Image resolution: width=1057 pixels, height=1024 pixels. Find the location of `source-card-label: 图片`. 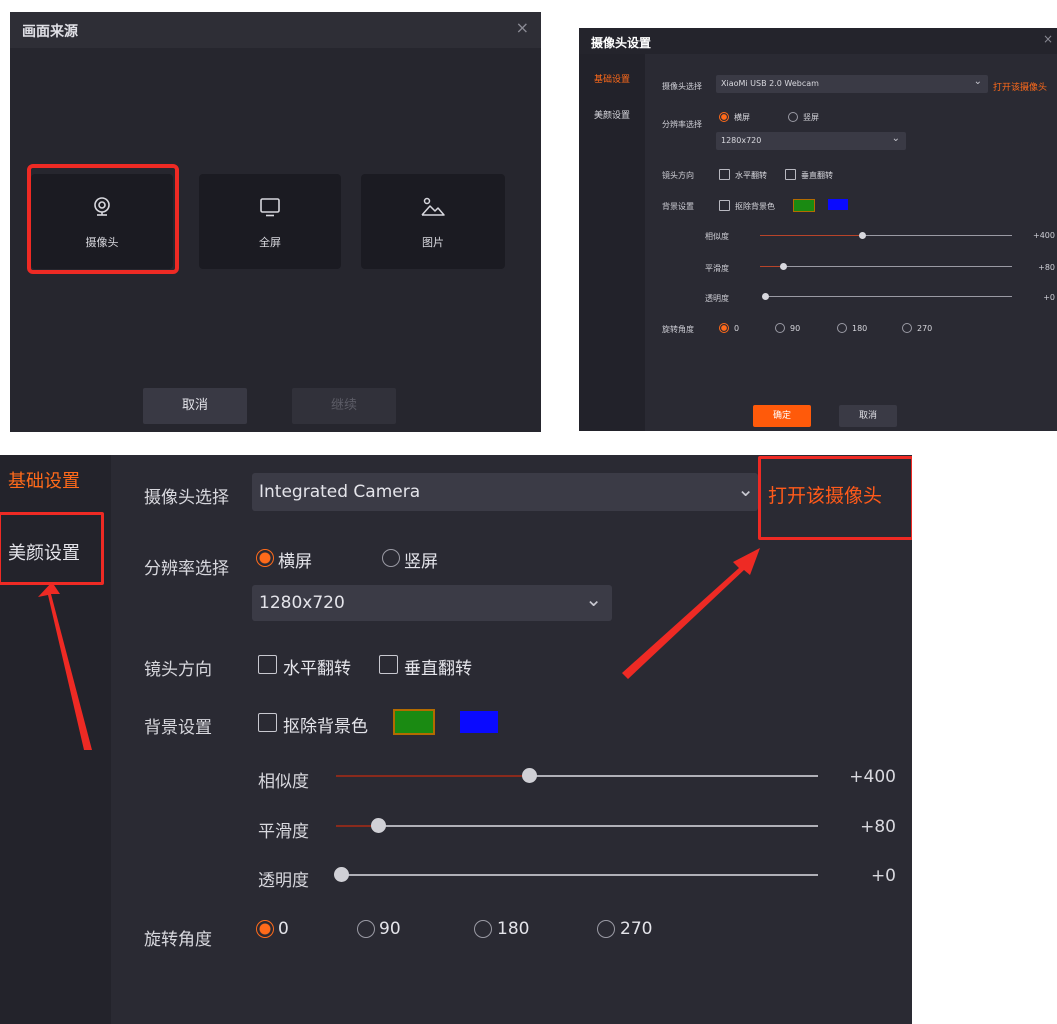

source-card-label: 图片 is located at coordinates (433, 242).